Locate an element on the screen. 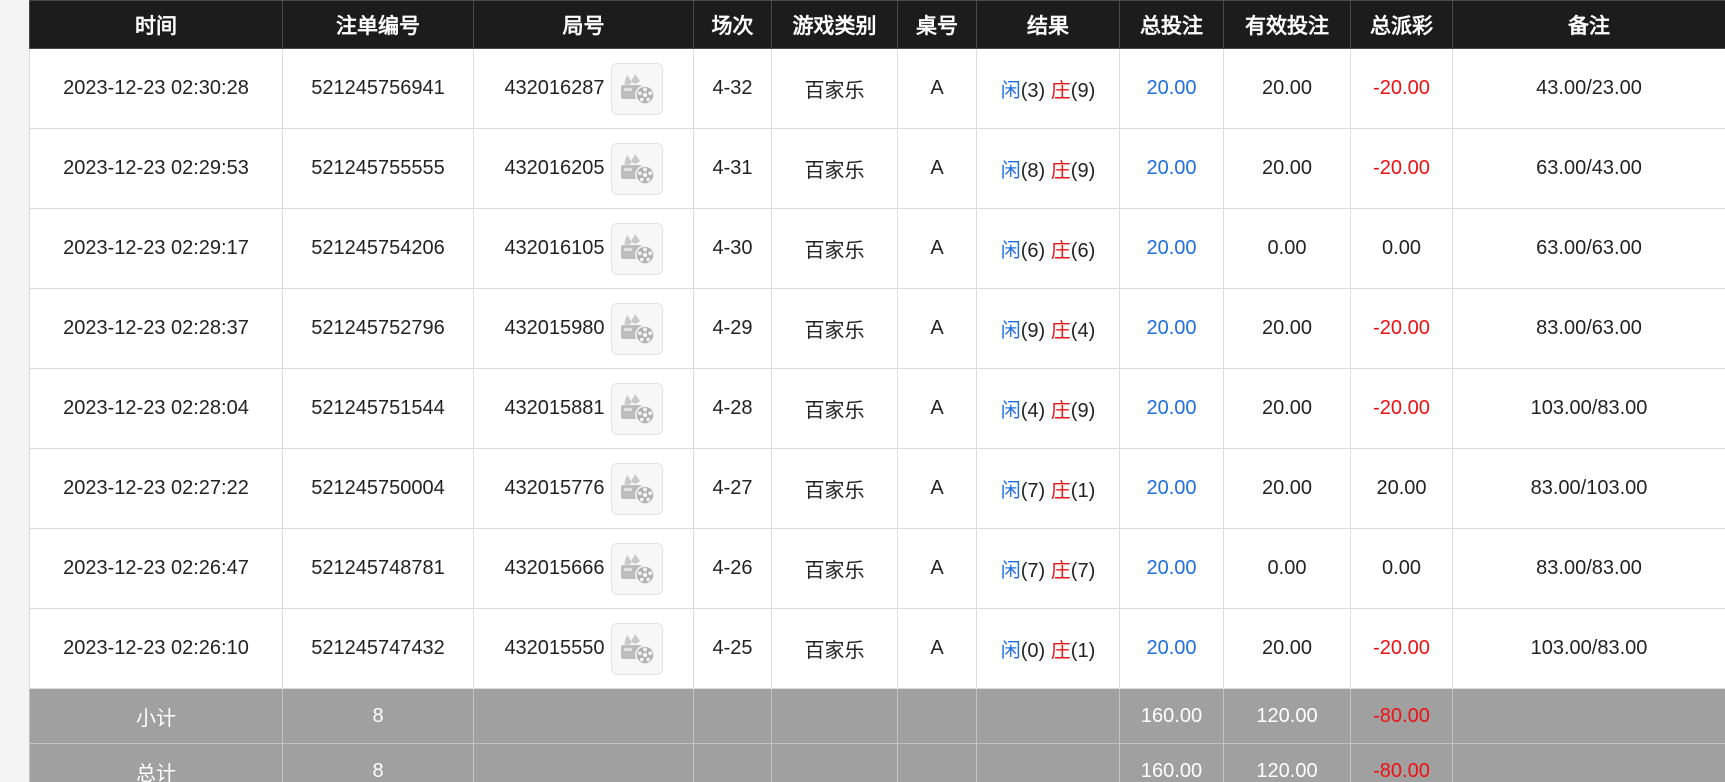 The image size is (1725, 782). result-player-points: (0) is located at coordinates (1033, 651).